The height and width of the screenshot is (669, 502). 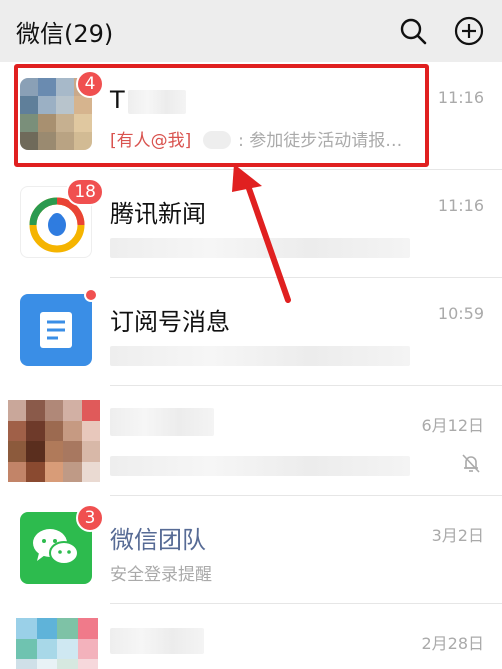 What do you see at coordinates (65, 33) in the screenshot?
I see `page-title: 微信(29)` at bounding box center [65, 33].